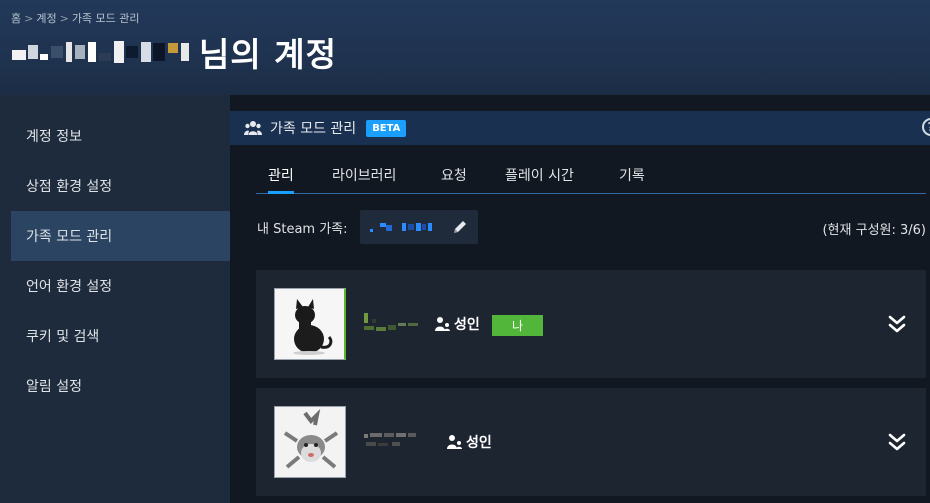  What do you see at coordinates (63, 337) in the screenshot?
I see `sidebar-item-label: 쿠키 및 검색` at bounding box center [63, 337].